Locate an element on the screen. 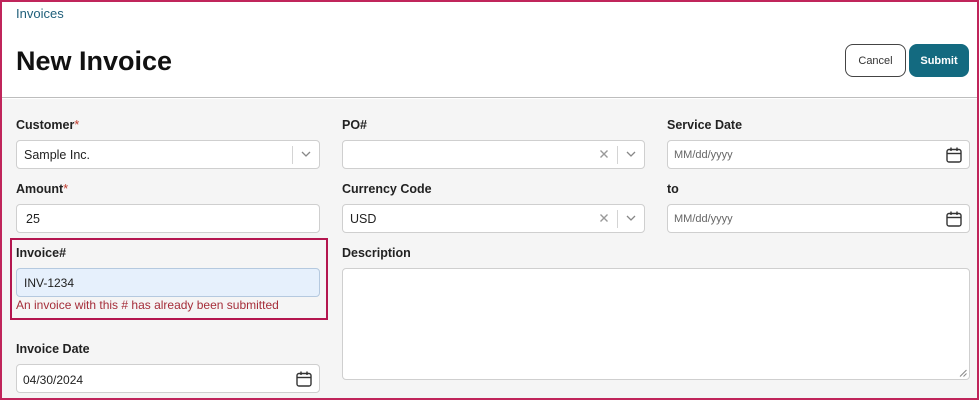 The height and width of the screenshot is (400, 979). service-date-placeholder: MM/dd/yyyy is located at coordinates (703, 155).